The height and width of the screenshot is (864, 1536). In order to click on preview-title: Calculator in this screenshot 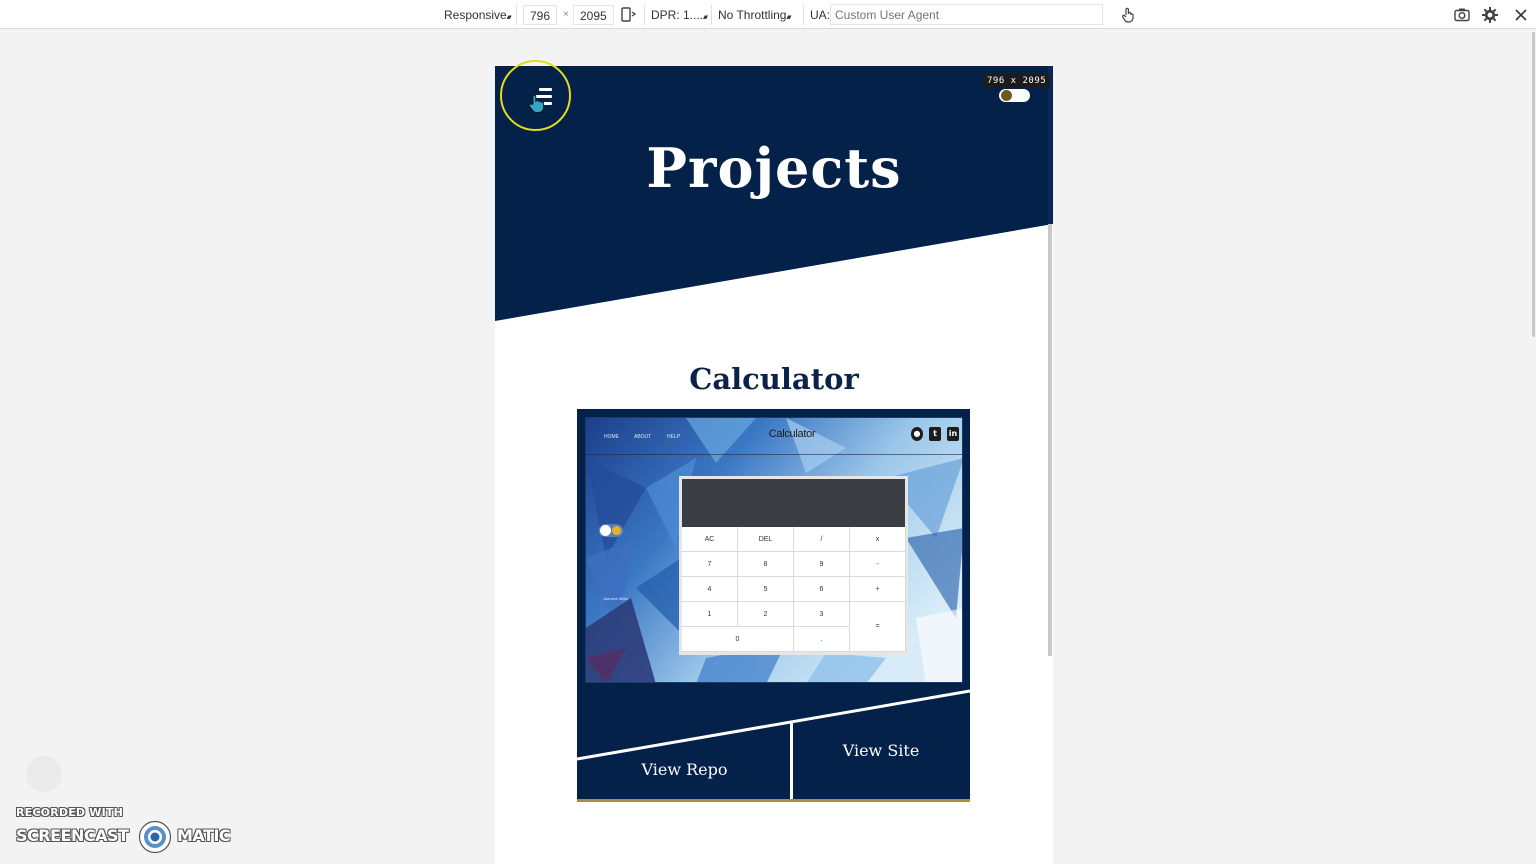, I will do `click(792, 434)`.